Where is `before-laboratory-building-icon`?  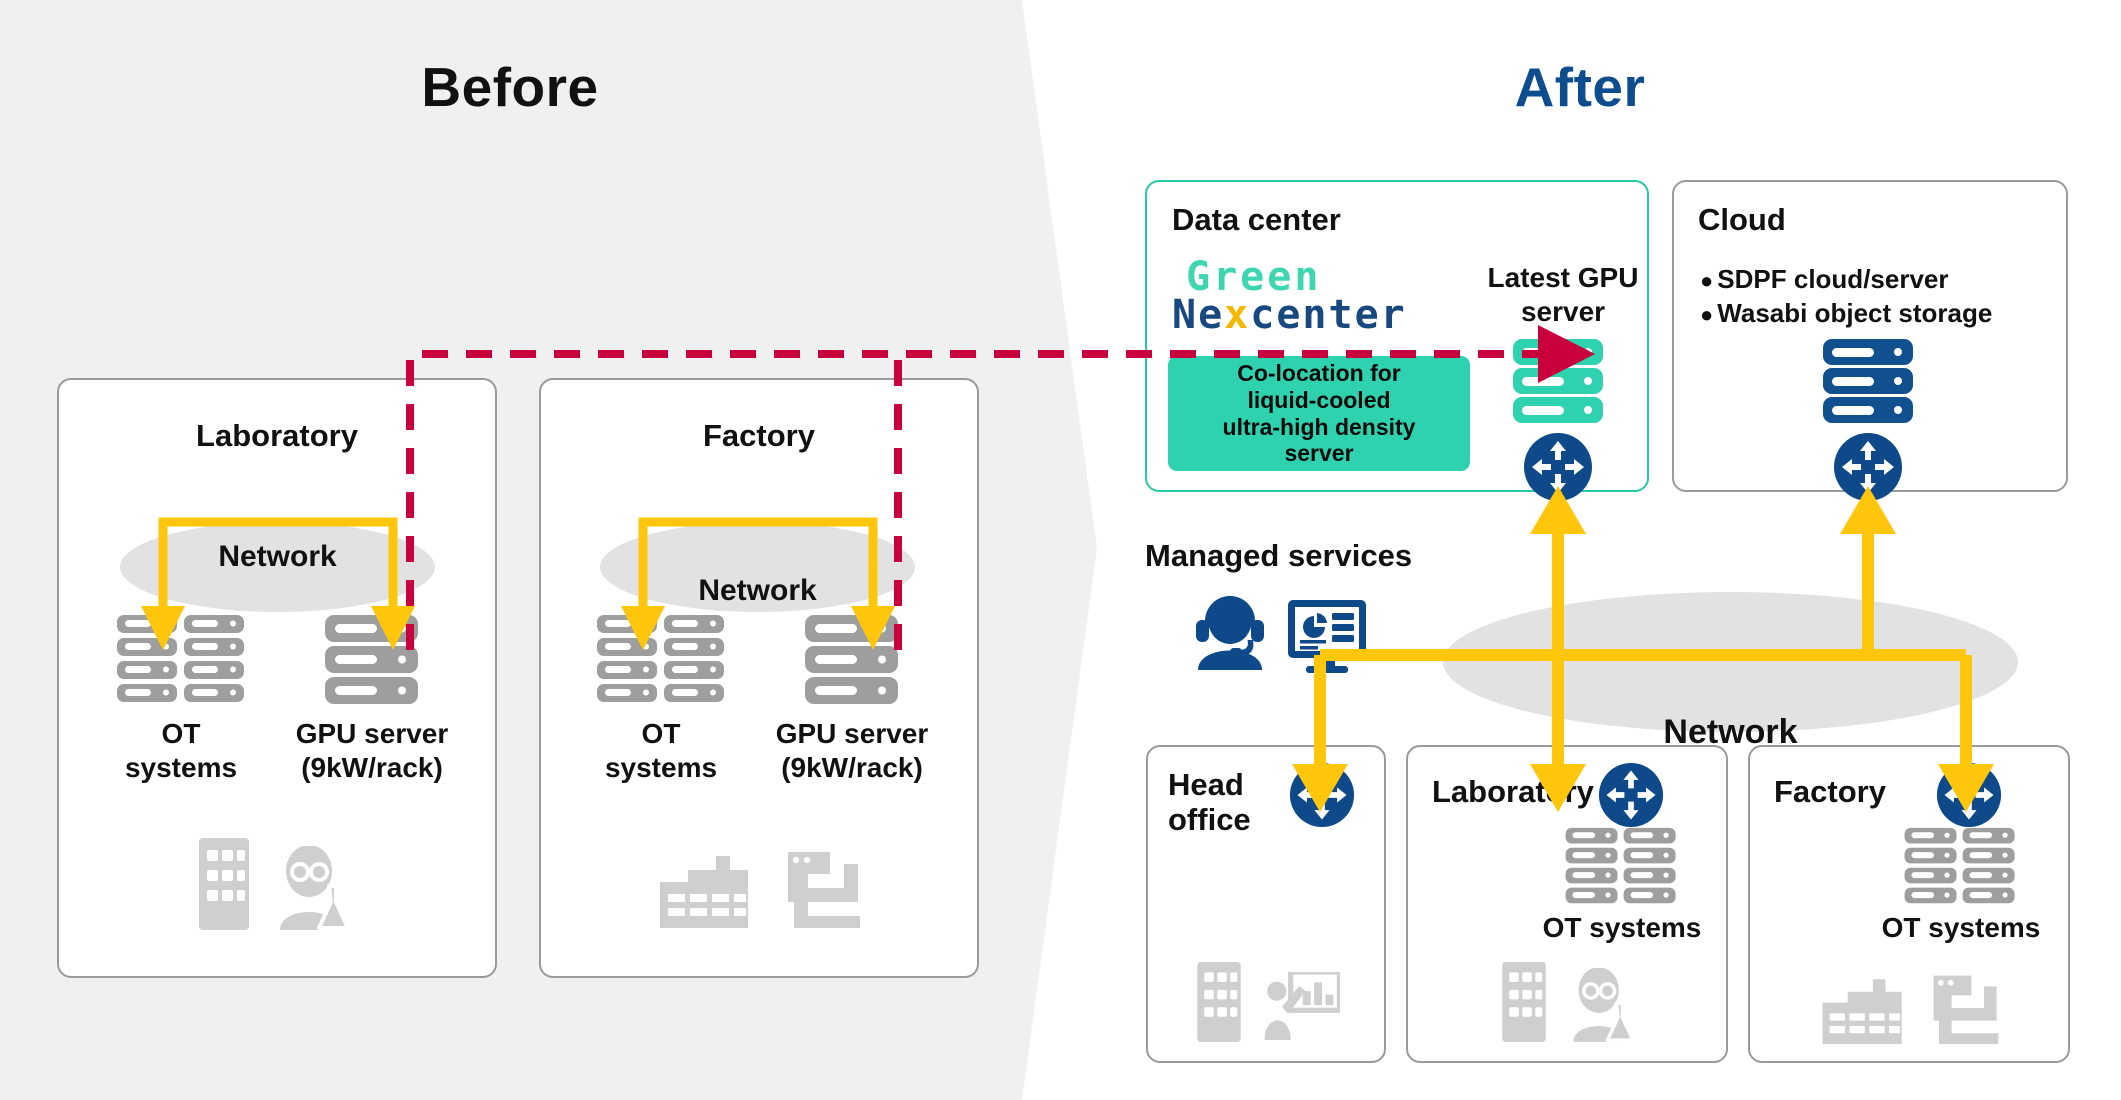 before-laboratory-building-icon is located at coordinates (224, 884).